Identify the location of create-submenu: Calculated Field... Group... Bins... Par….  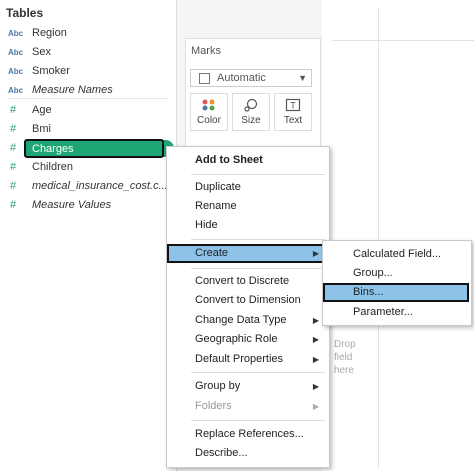
(397, 283).